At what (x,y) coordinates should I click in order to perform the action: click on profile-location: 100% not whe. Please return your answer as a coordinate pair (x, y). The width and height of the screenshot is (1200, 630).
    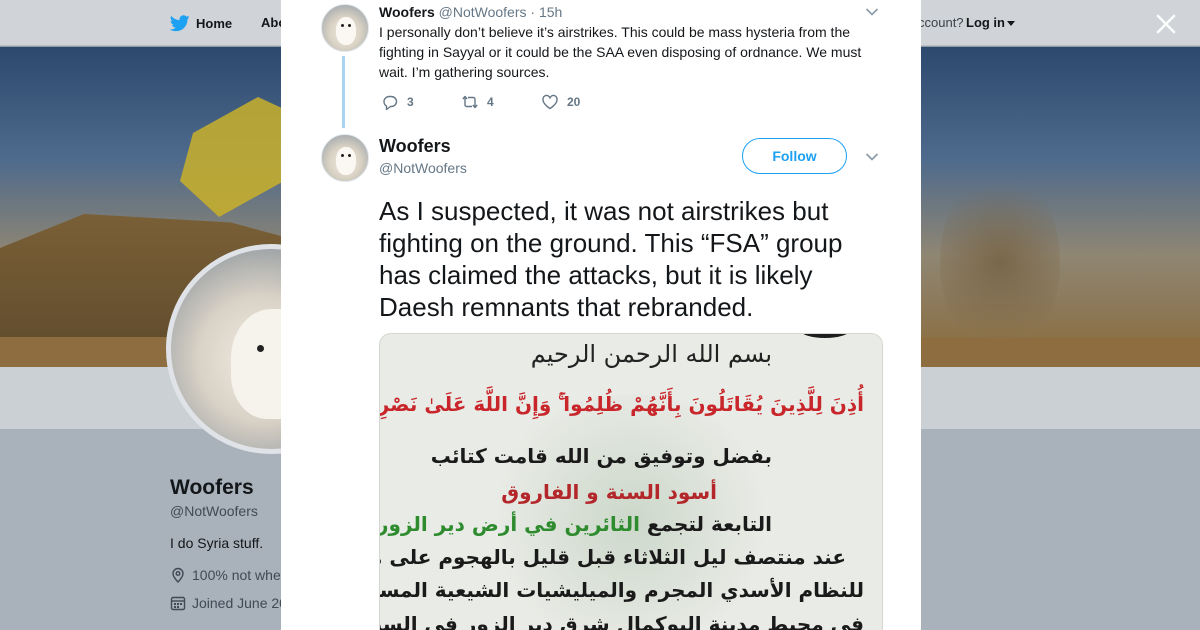
    Looking at the image, I should click on (225, 575).